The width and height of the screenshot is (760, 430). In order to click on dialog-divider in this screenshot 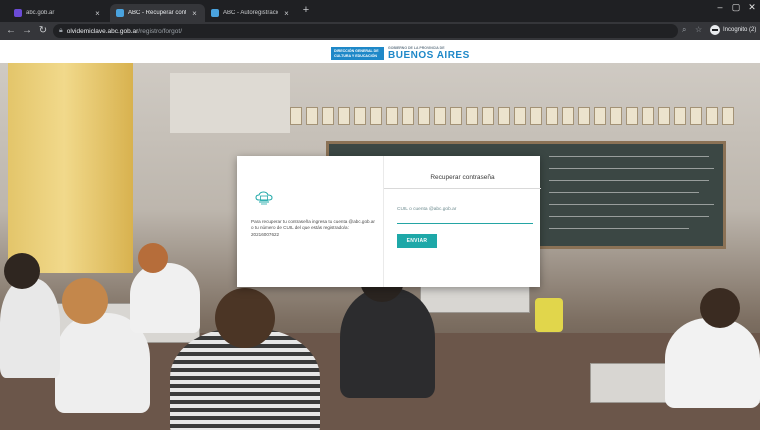, I will do `click(462, 188)`.